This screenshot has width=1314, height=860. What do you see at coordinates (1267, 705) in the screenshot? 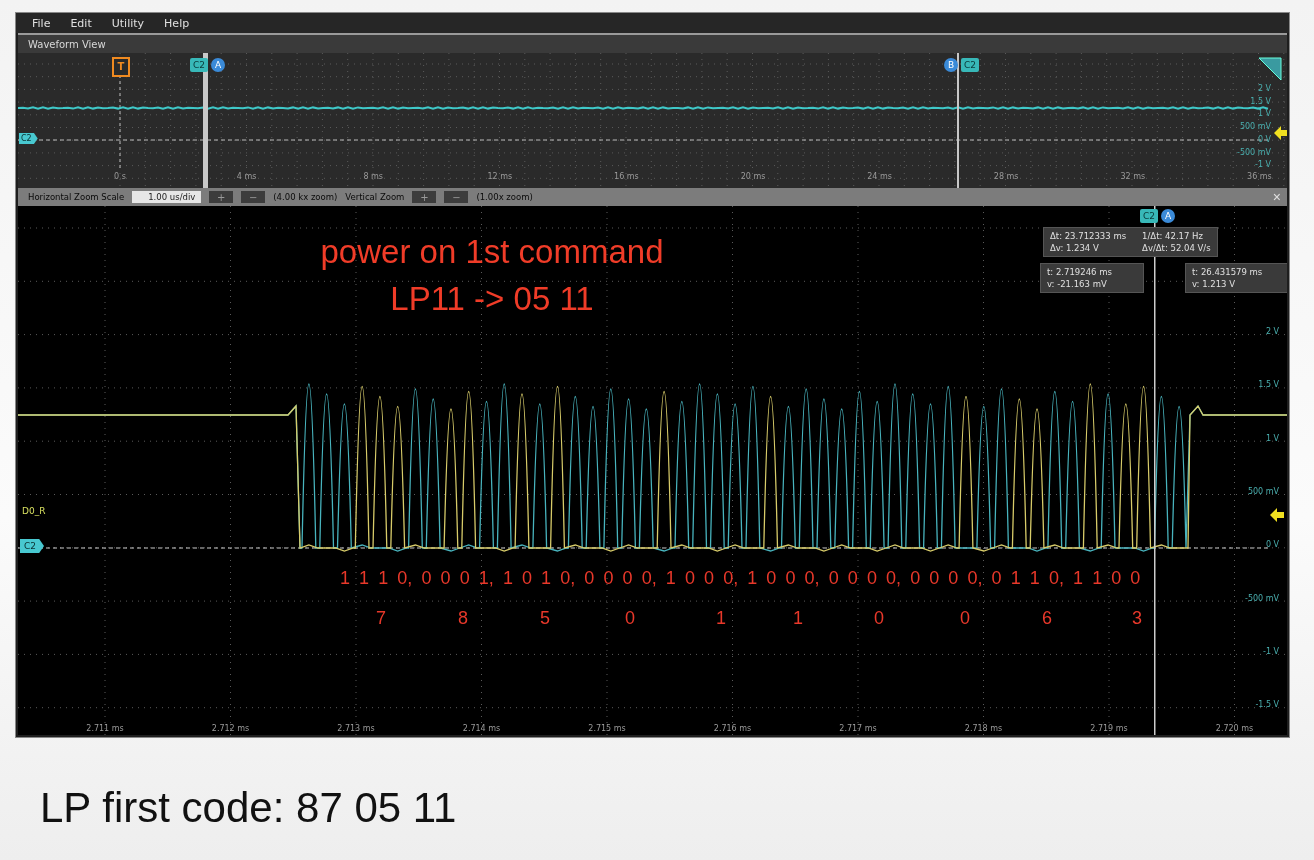
I see `axis-label: -1.5 V` at bounding box center [1267, 705].